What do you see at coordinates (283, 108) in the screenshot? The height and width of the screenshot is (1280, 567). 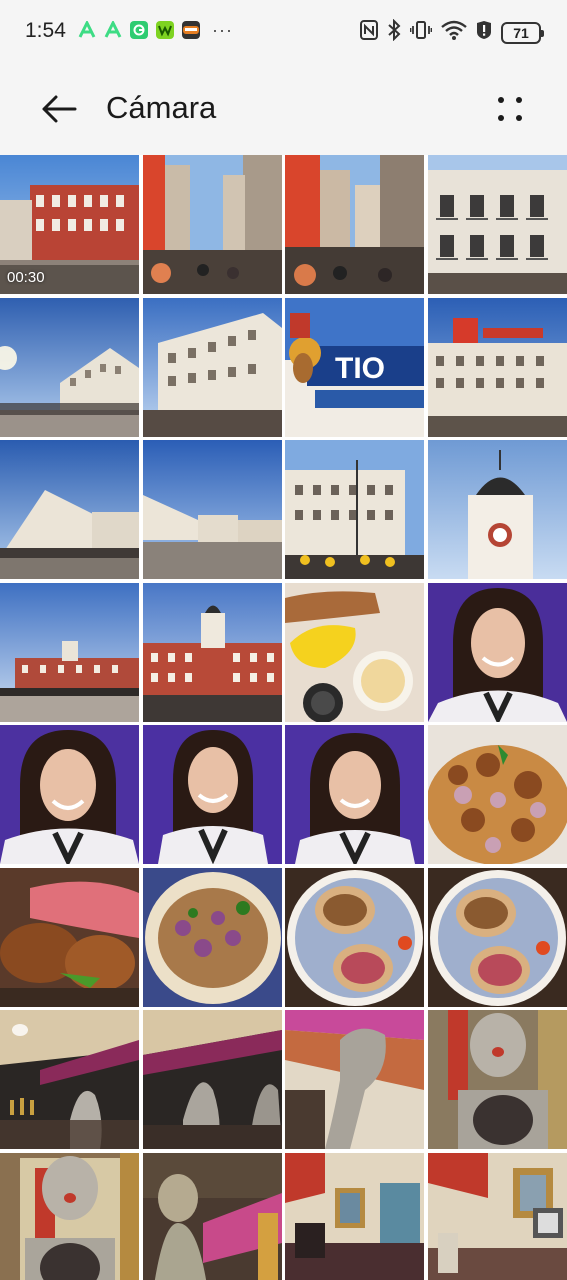 I see `app-bar: Cámara` at bounding box center [283, 108].